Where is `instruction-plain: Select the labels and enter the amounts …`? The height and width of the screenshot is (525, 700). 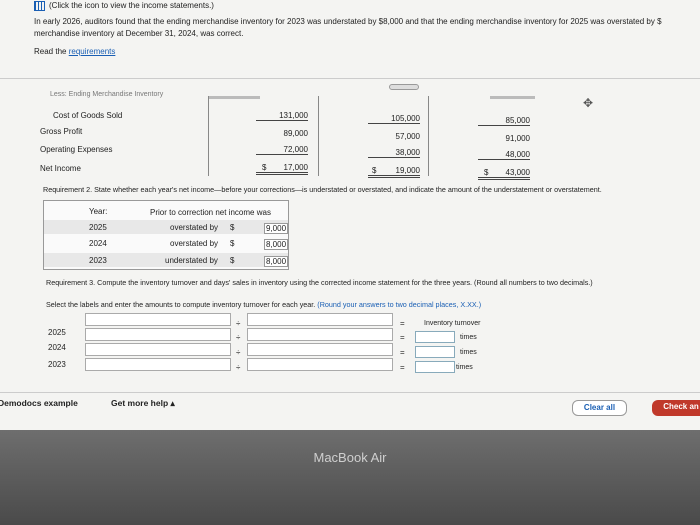 instruction-plain: Select the labels and enter the amounts … is located at coordinates (182, 304).